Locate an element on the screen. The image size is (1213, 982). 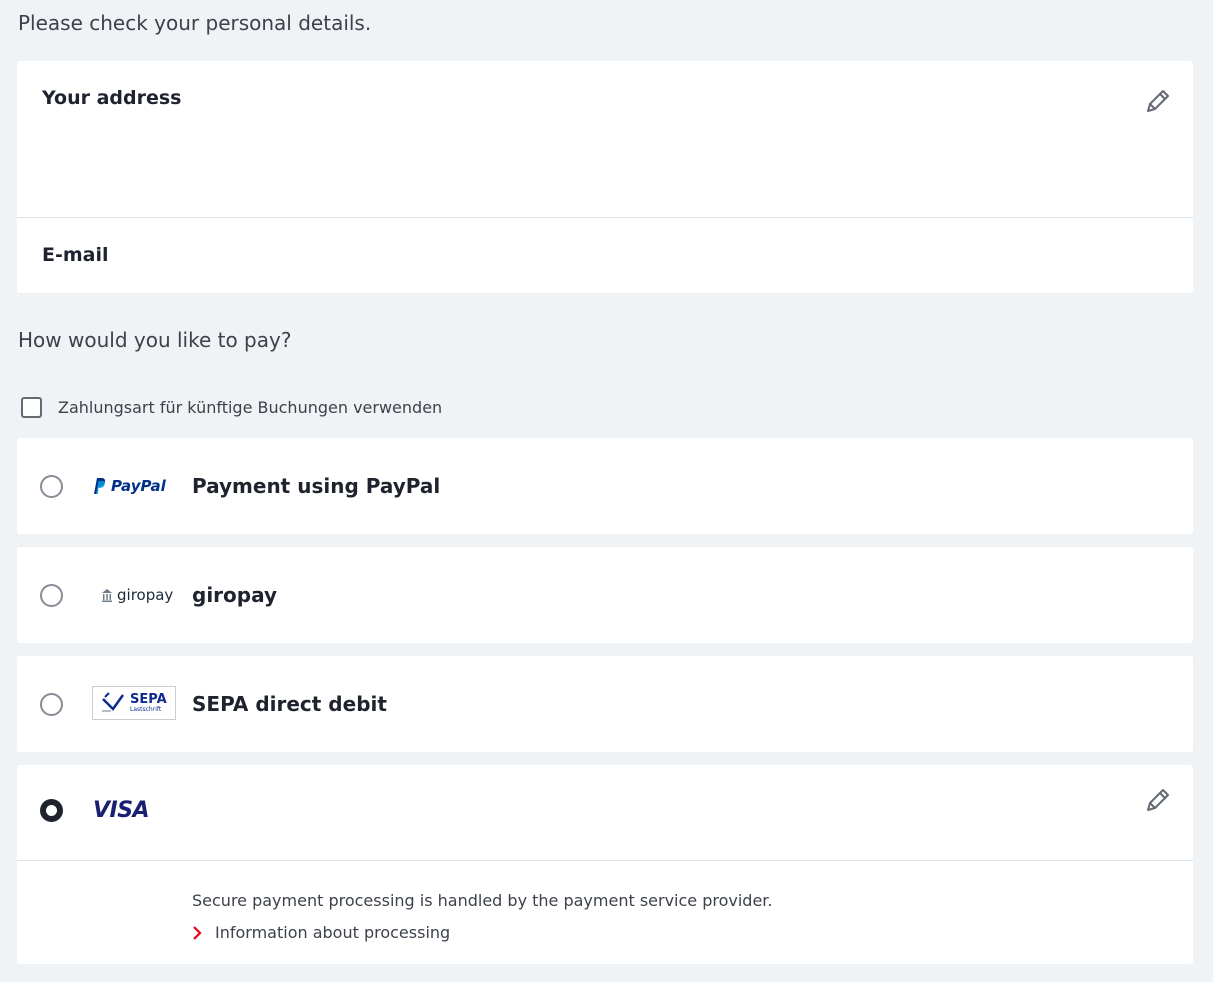
visa-logo: VISA is located at coordinates (121, 810).